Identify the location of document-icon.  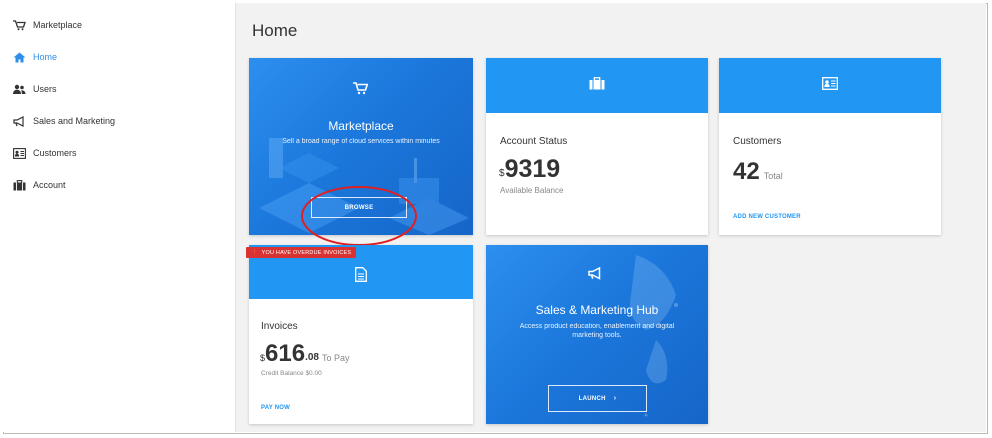
(361, 277).